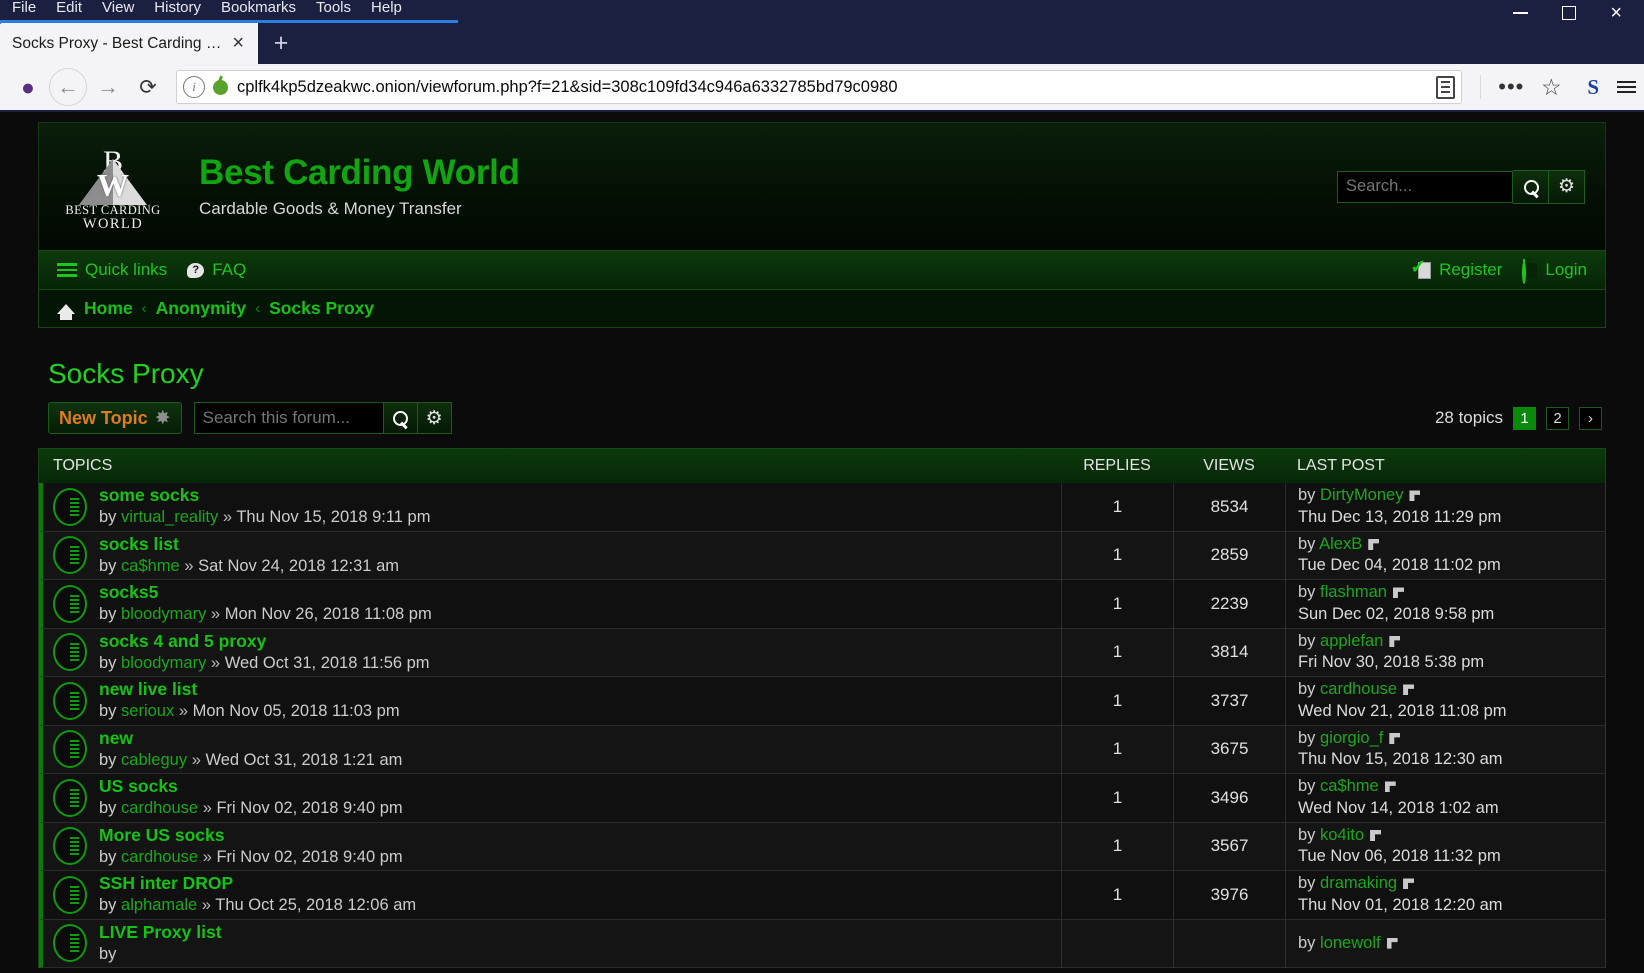  What do you see at coordinates (118, 8) in the screenshot?
I see `menu-view: View` at bounding box center [118, 8].